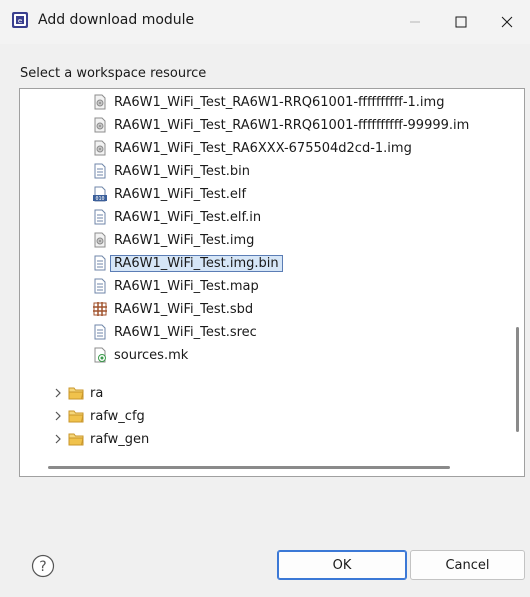 The height and width of the screenshot is (597, 530). I want to click on cancel-button: Cancel, so click(467, 565).